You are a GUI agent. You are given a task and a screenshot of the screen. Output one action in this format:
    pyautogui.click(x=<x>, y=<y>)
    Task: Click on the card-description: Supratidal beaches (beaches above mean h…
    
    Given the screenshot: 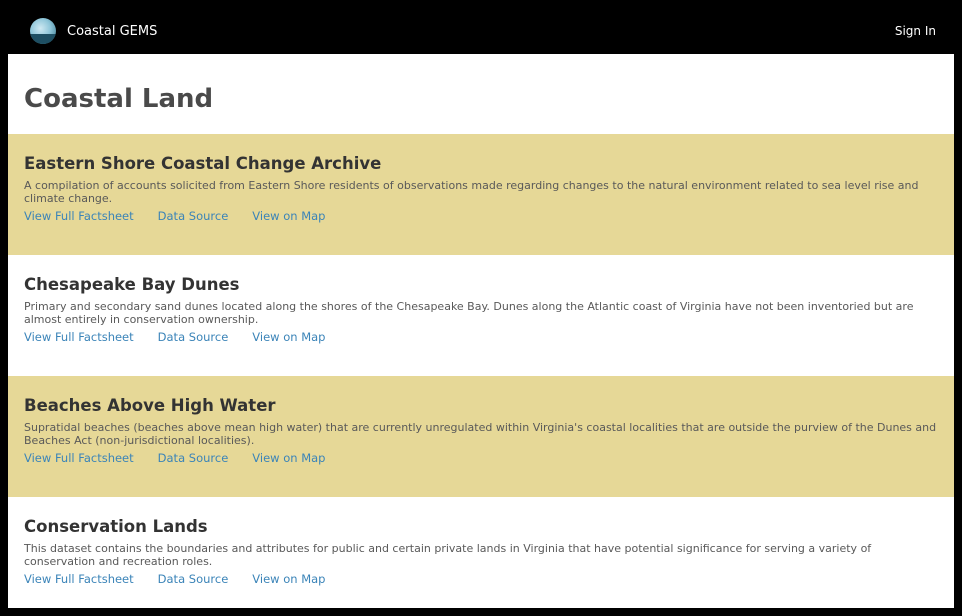 What is the action you would take?
    pyautogui.click(x=480, y=434)
    